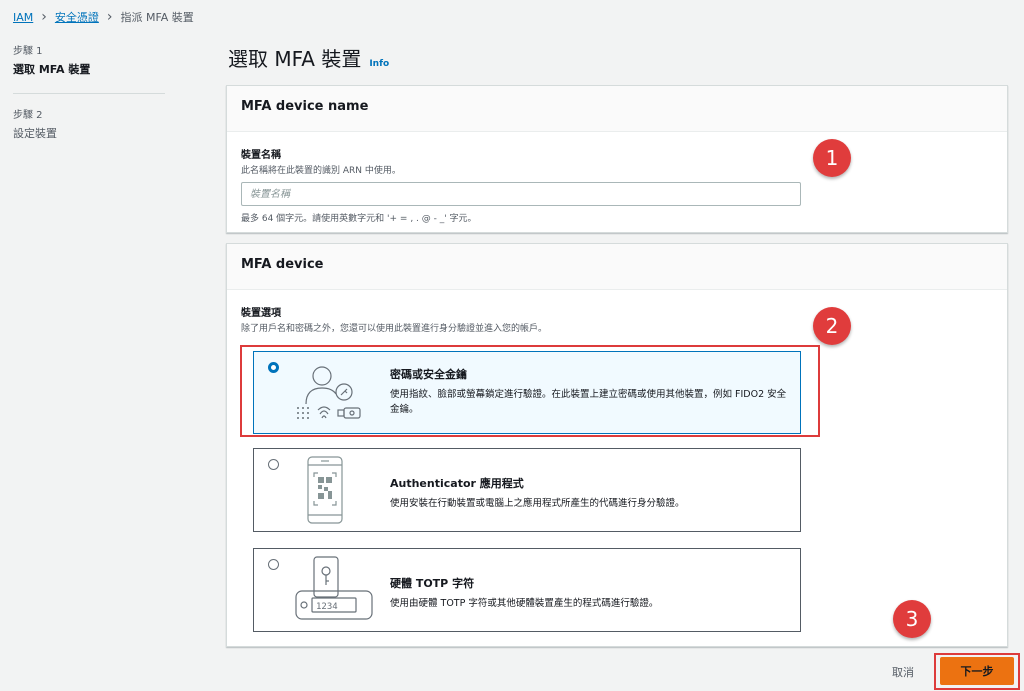 This screenshot has width=1024, height=691. Describe the element at coordinates (524, 603) in the screenshot. I see `option-hardware-totp-description: 使用由硬體 TOTP 字符或其他硬體裝置產生的程式碼進行驗證。` at that location.